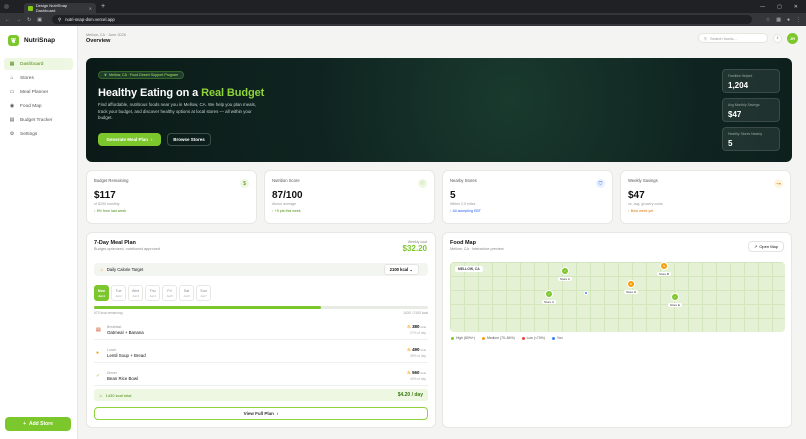  I want to click on minimize-icon: —, so click(762, 7).